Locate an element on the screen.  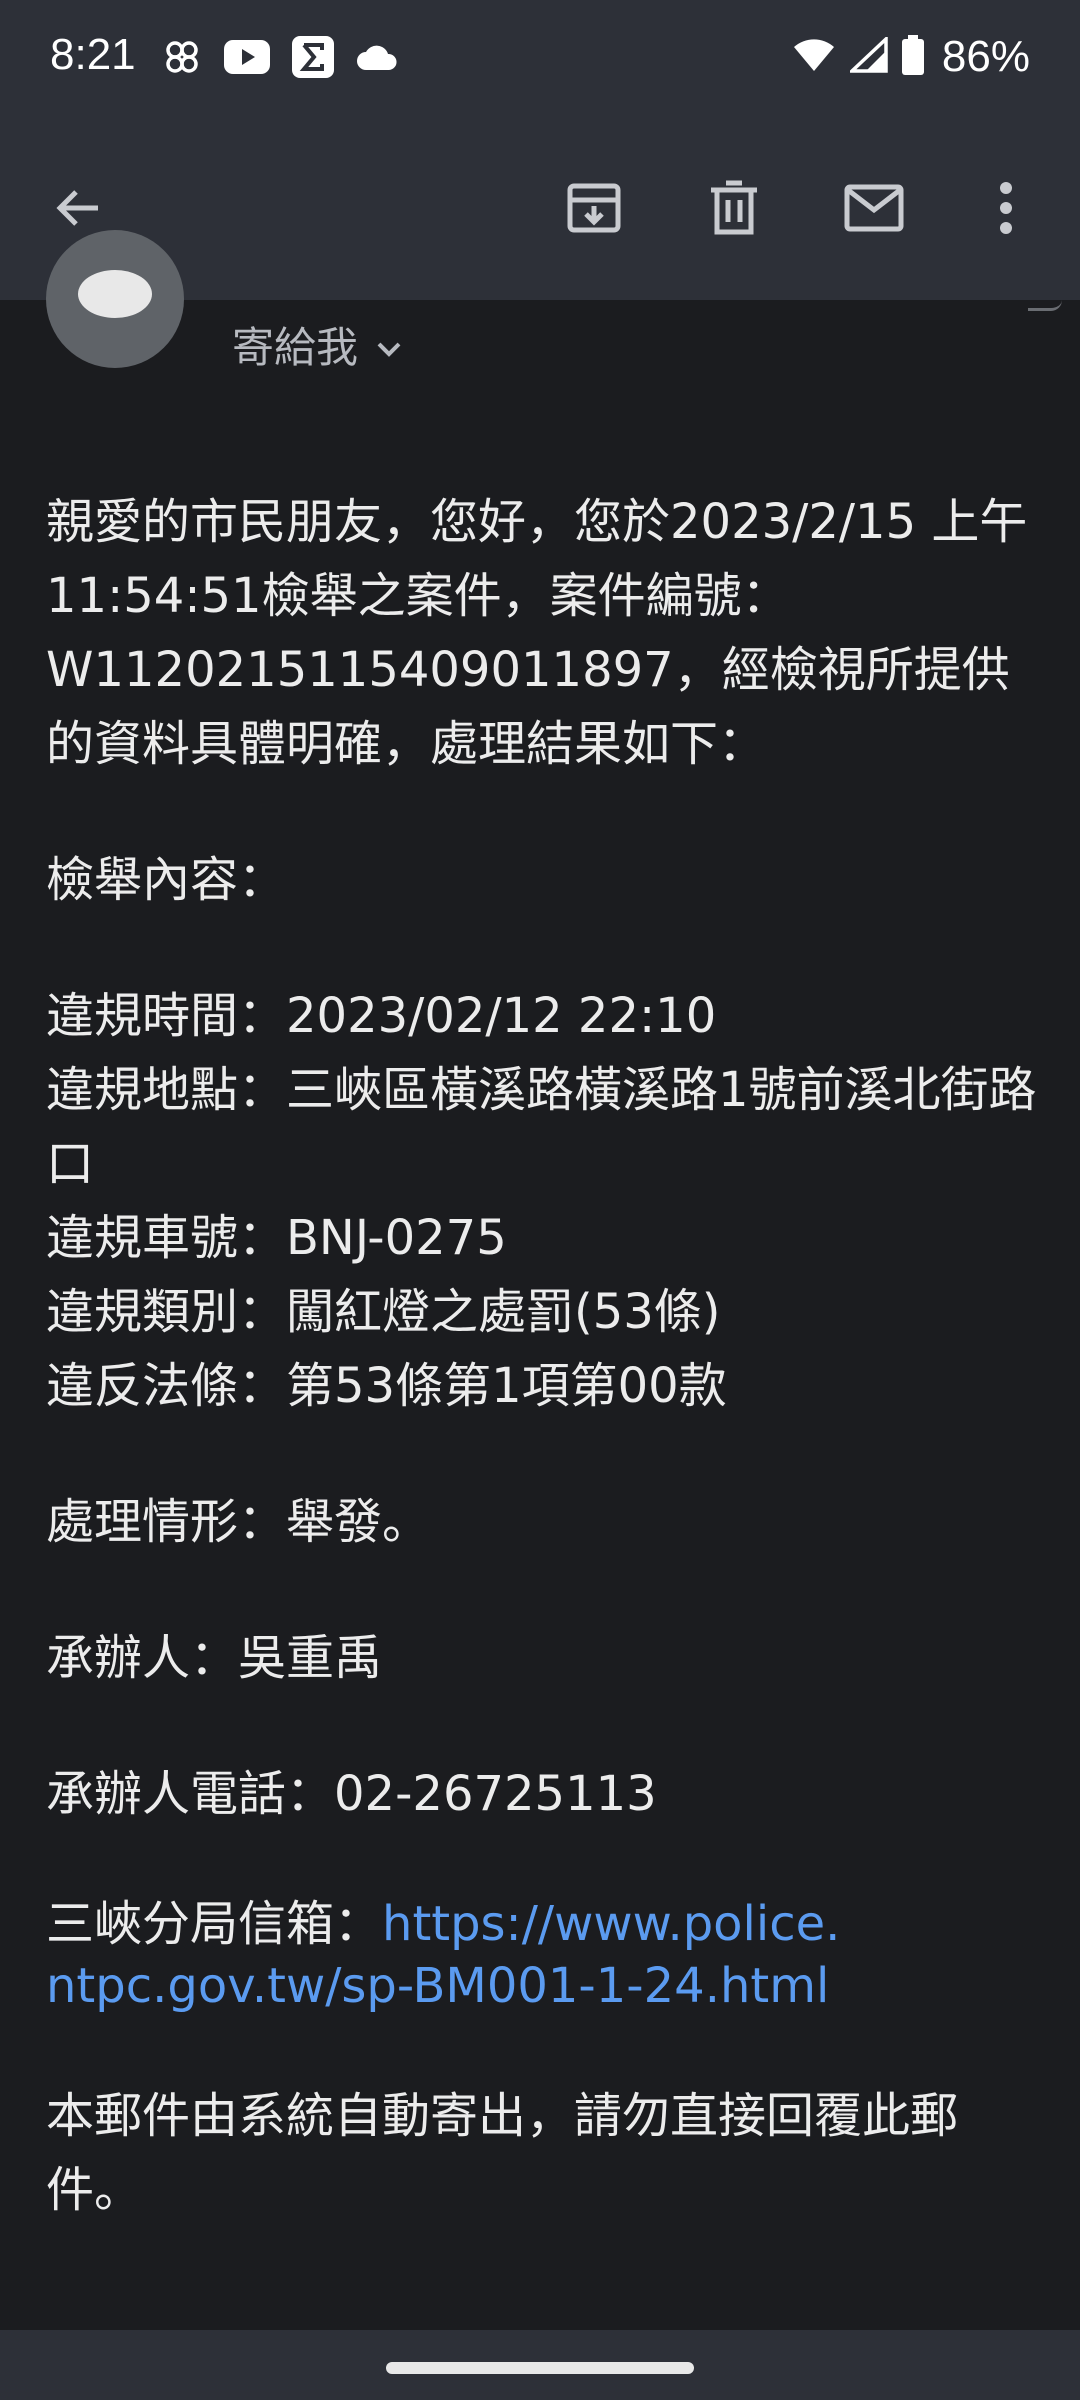
mailbox-url-part1: https://www.police. is located at coordinates (611, 1924).